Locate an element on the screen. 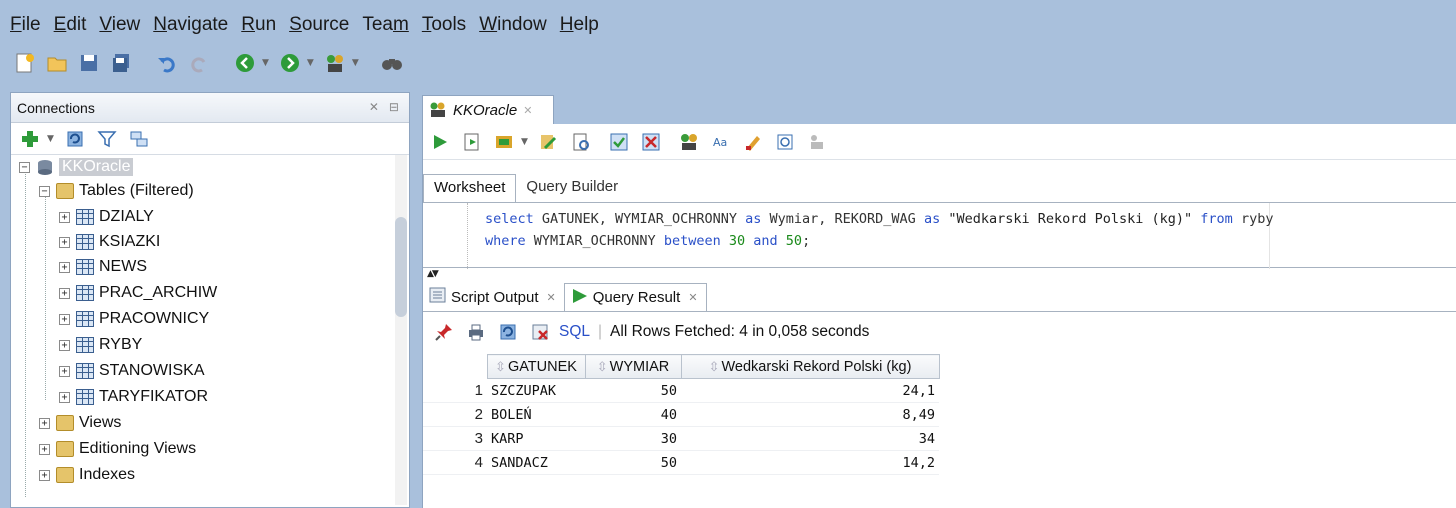  add-connection-icon is located at coordinates (30, 139).